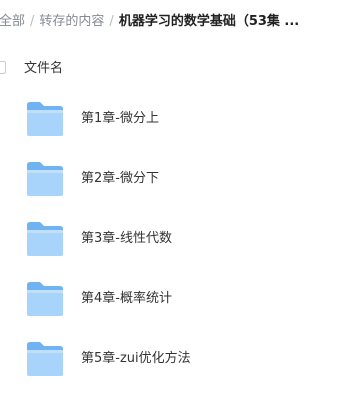 This screenshot has height=407, width=340. What do you see at coordinates (126, 239) in the screenshot?
I see `file-name: 第3章-线性代数` at bounding box center [126, 239].